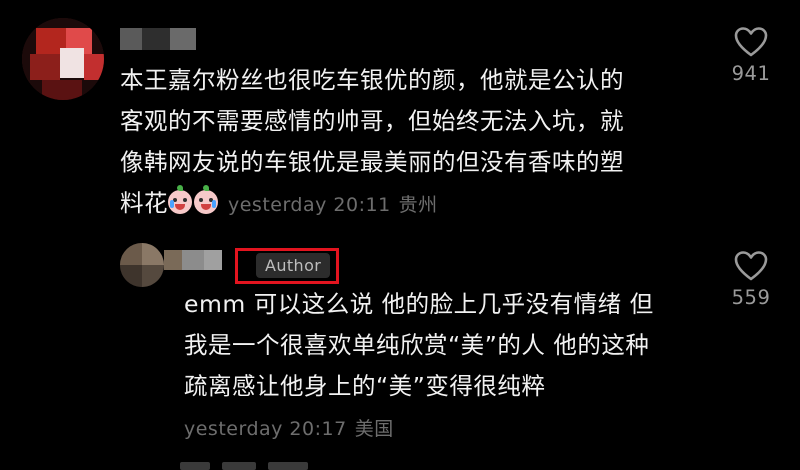 The height and width of the screenshot is (470, 800). I want to click on like-button: 941, so click(751, 55).